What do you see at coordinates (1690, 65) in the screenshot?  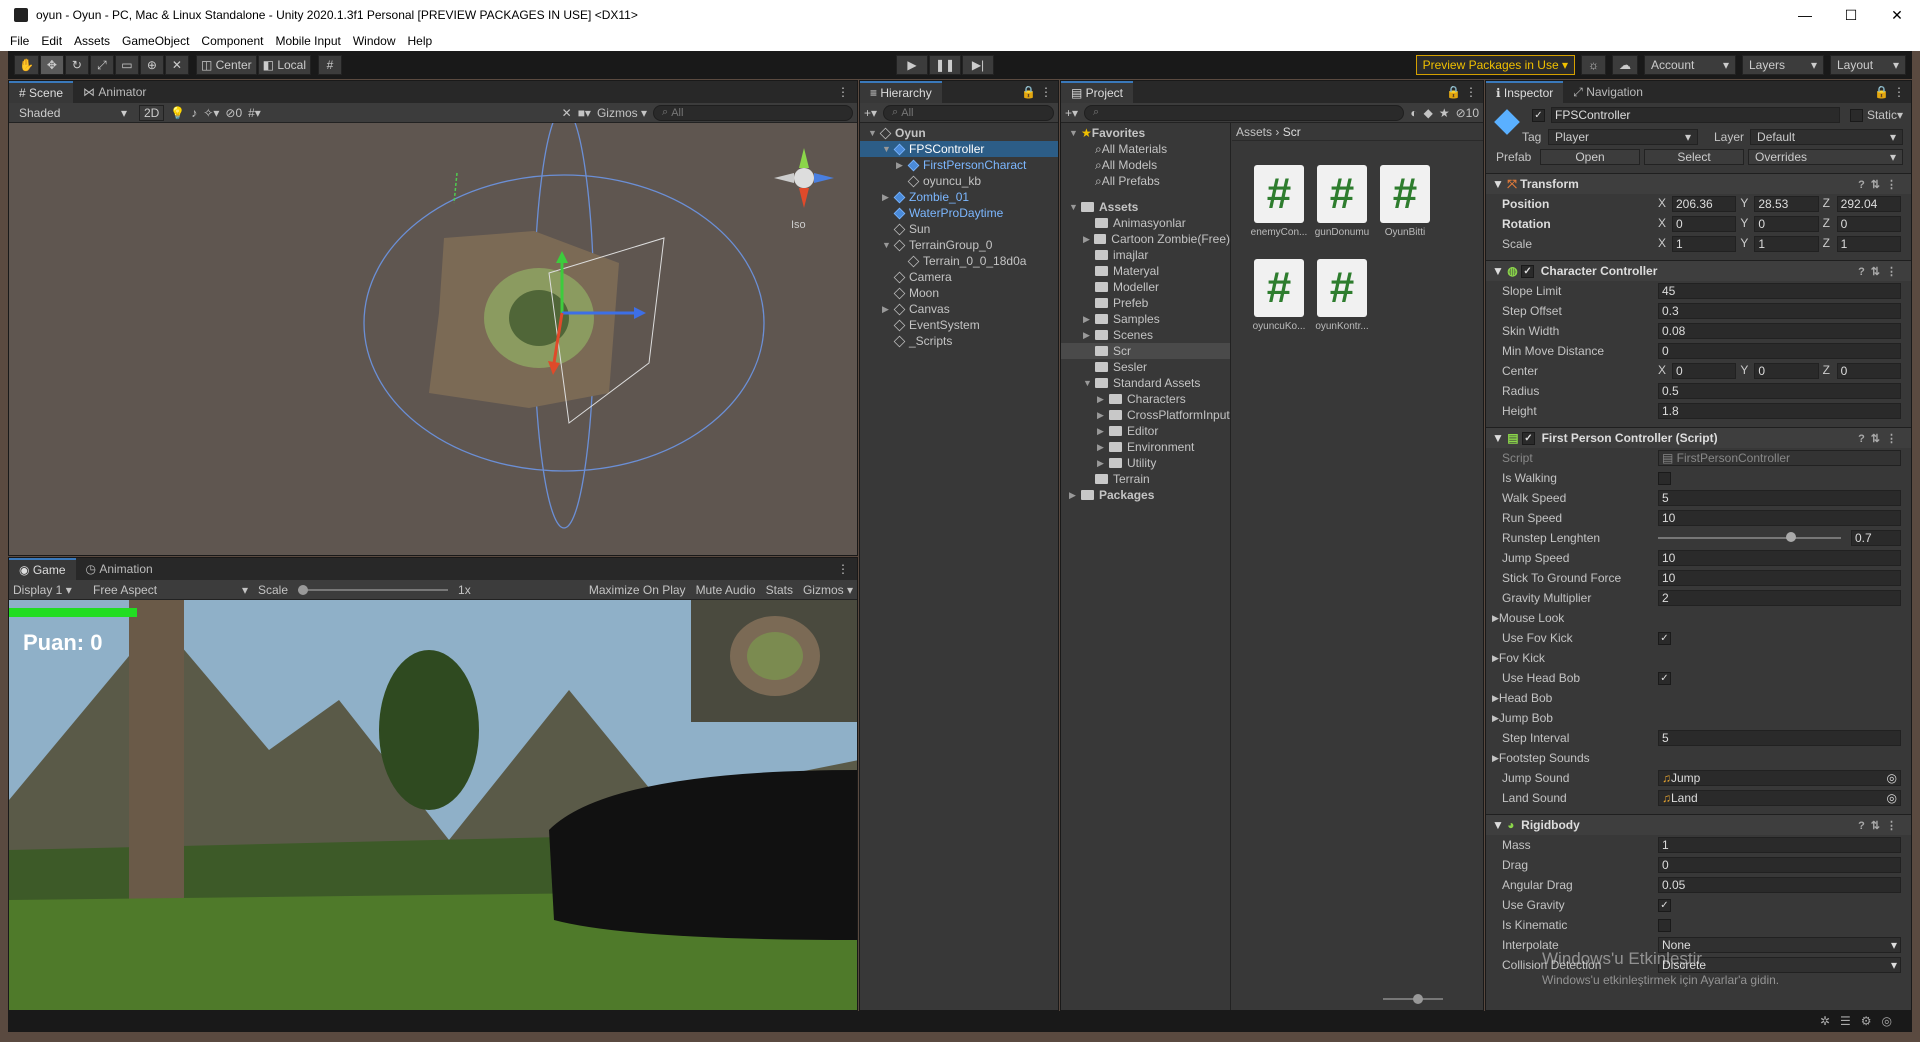 I see `account-dropdown: Account ▾` at bounding box center [1690, 65].